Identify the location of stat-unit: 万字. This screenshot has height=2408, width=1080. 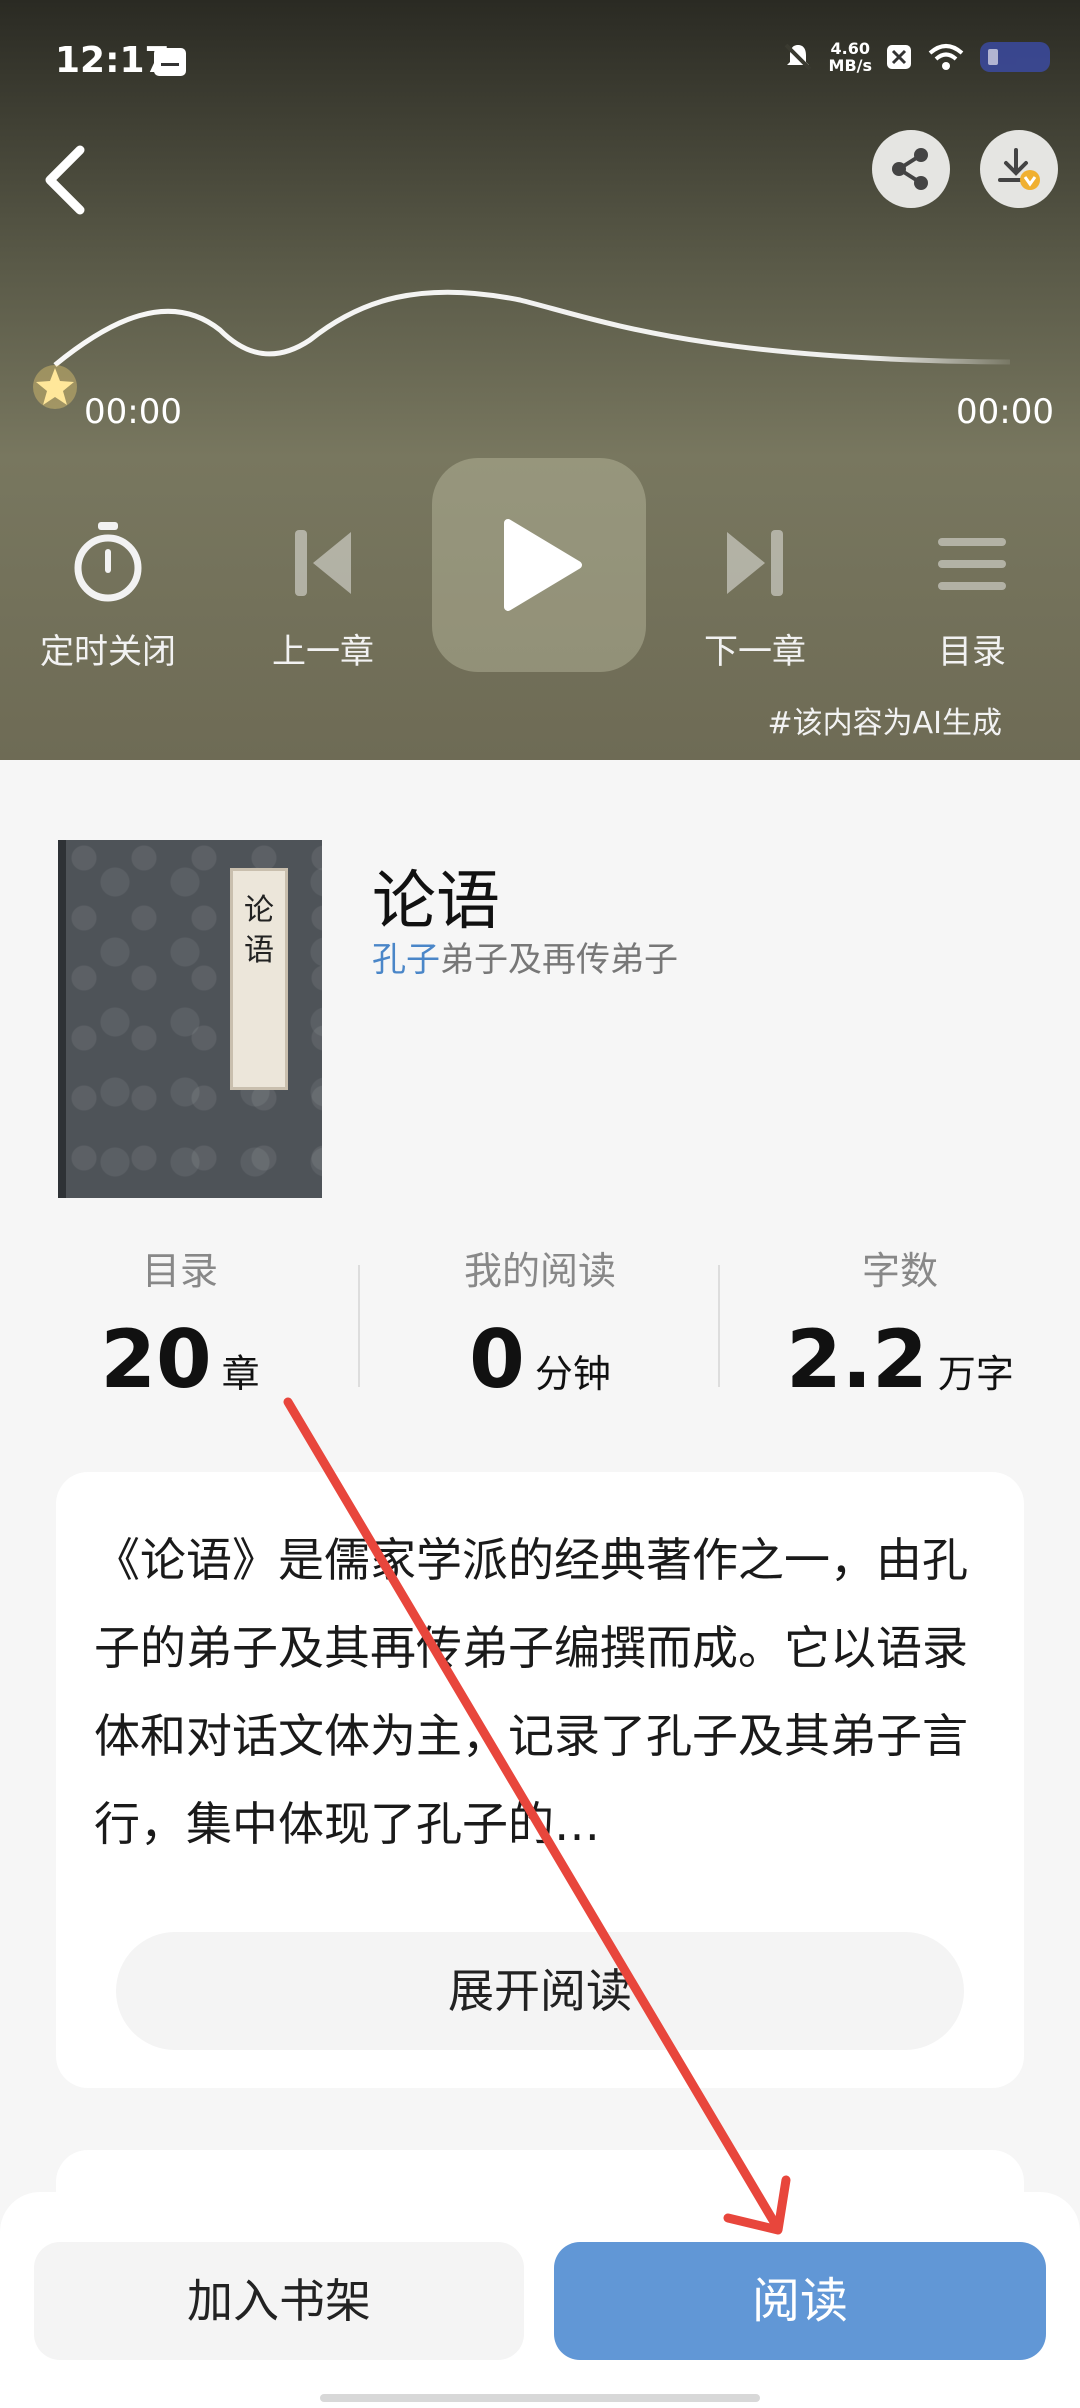
(975, 1374).